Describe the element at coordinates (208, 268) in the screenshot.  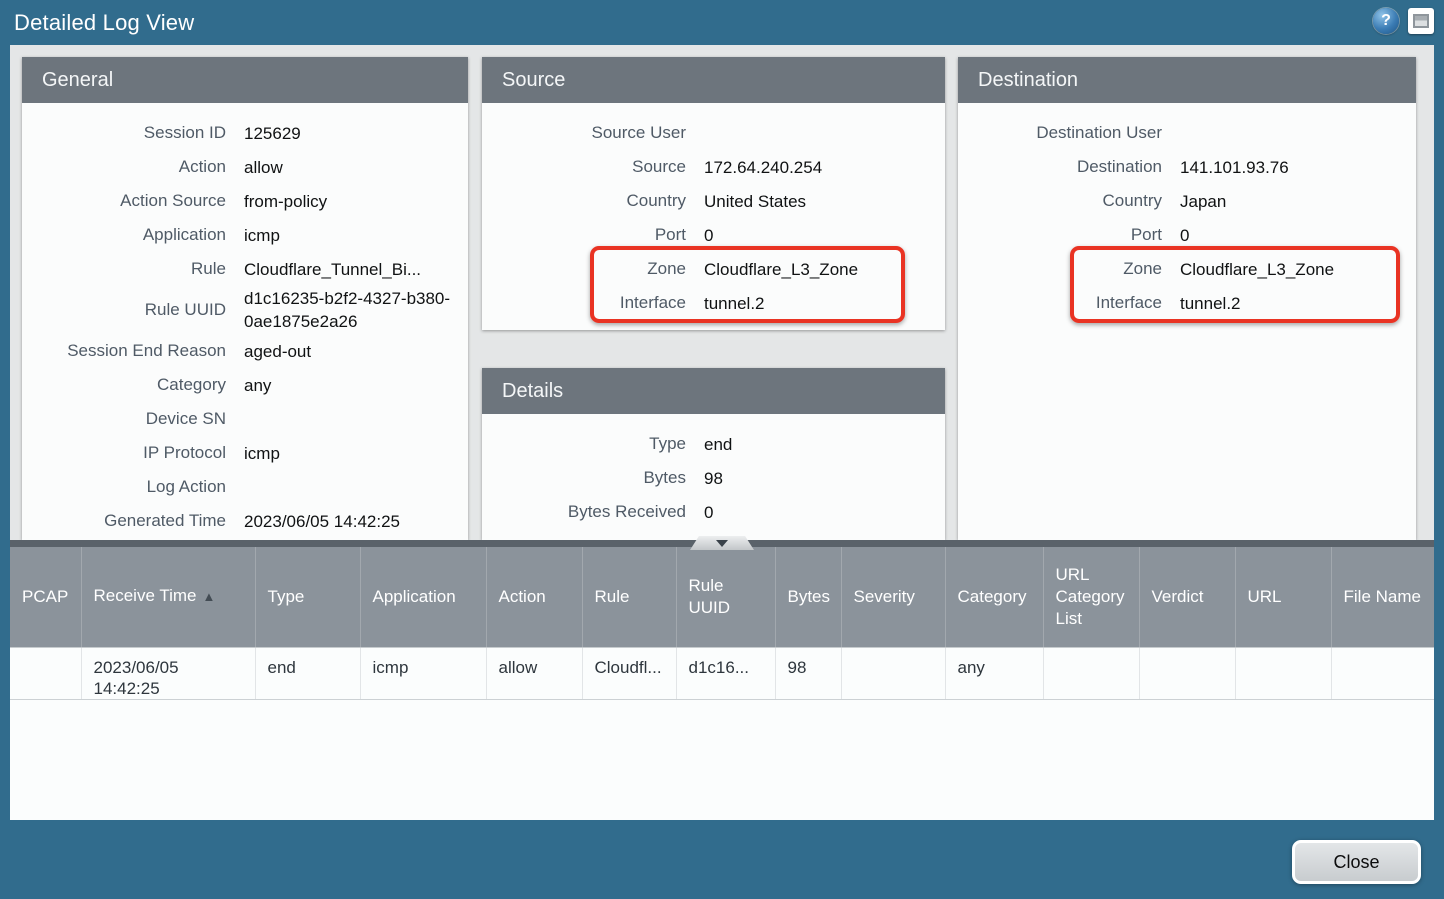
I see `field-label: Rule` at that location.